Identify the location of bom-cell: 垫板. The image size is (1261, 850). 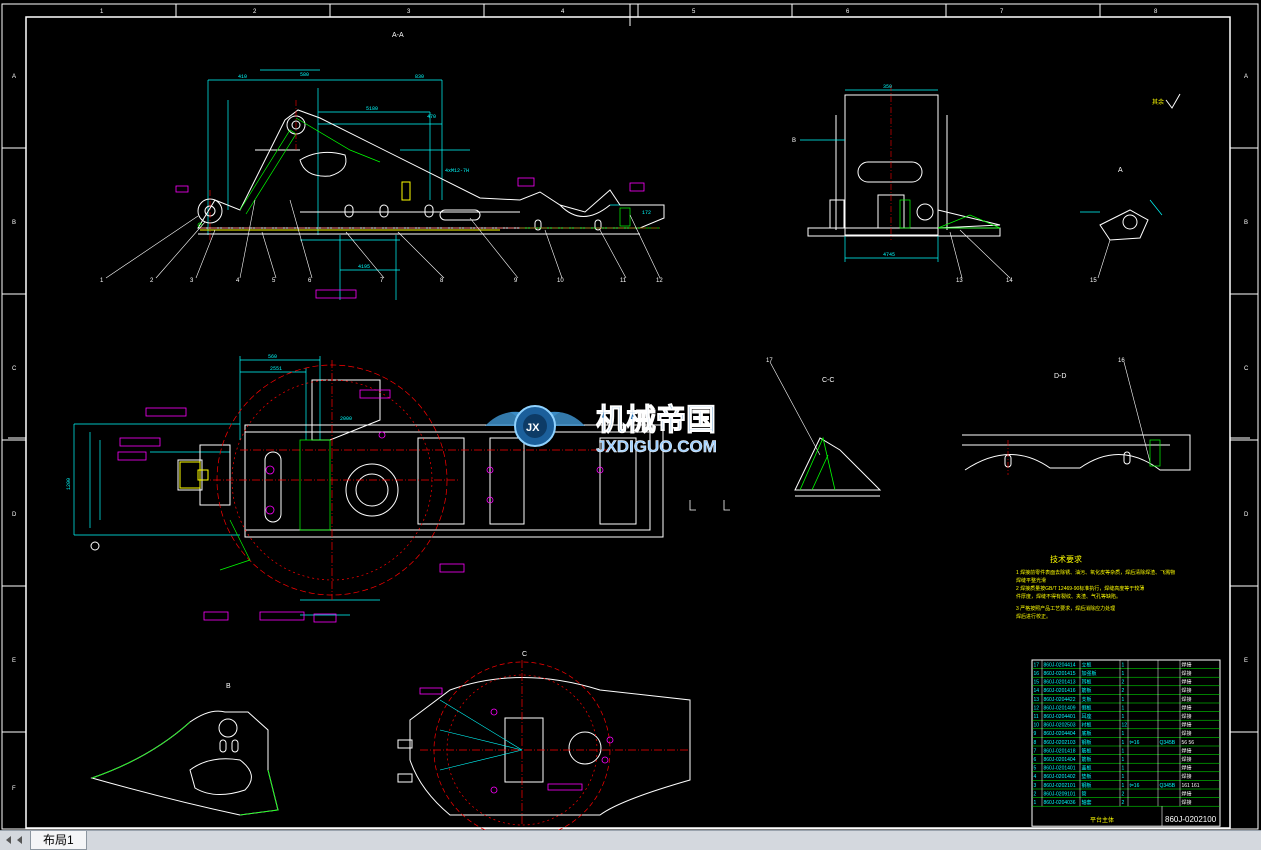
(1087, 776).